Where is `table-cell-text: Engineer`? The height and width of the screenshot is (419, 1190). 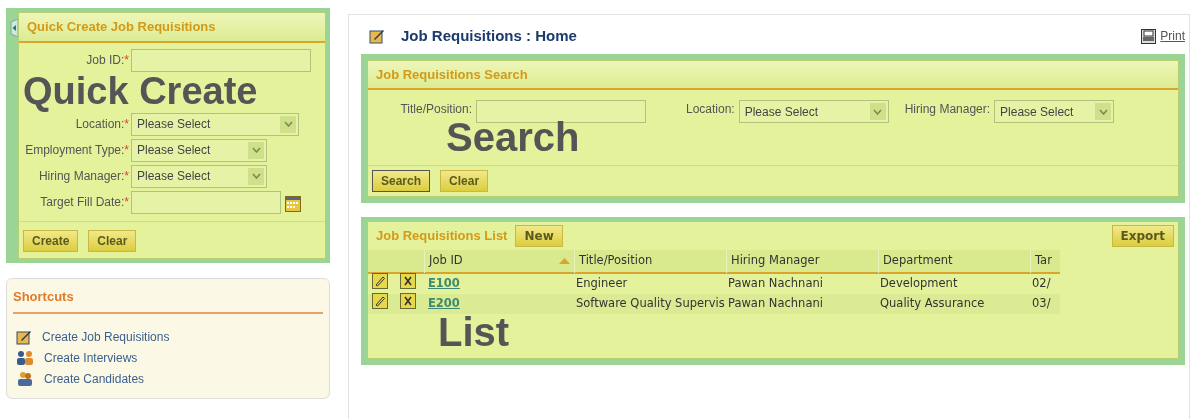 table-cell-text: Engineer is located at coordinates (602, 284).